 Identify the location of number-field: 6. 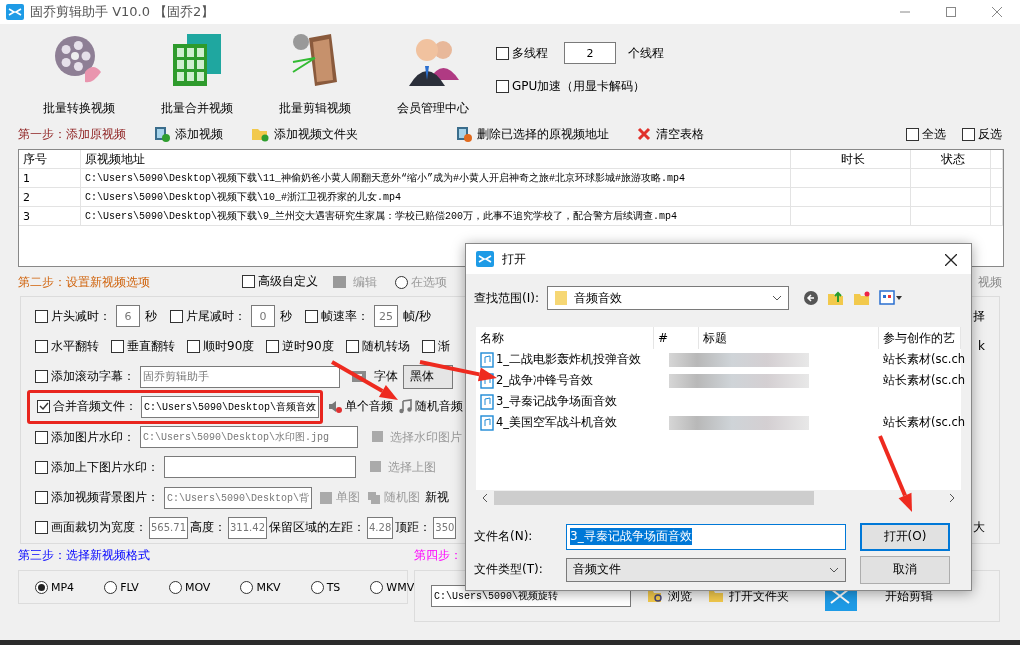
(128, 316).